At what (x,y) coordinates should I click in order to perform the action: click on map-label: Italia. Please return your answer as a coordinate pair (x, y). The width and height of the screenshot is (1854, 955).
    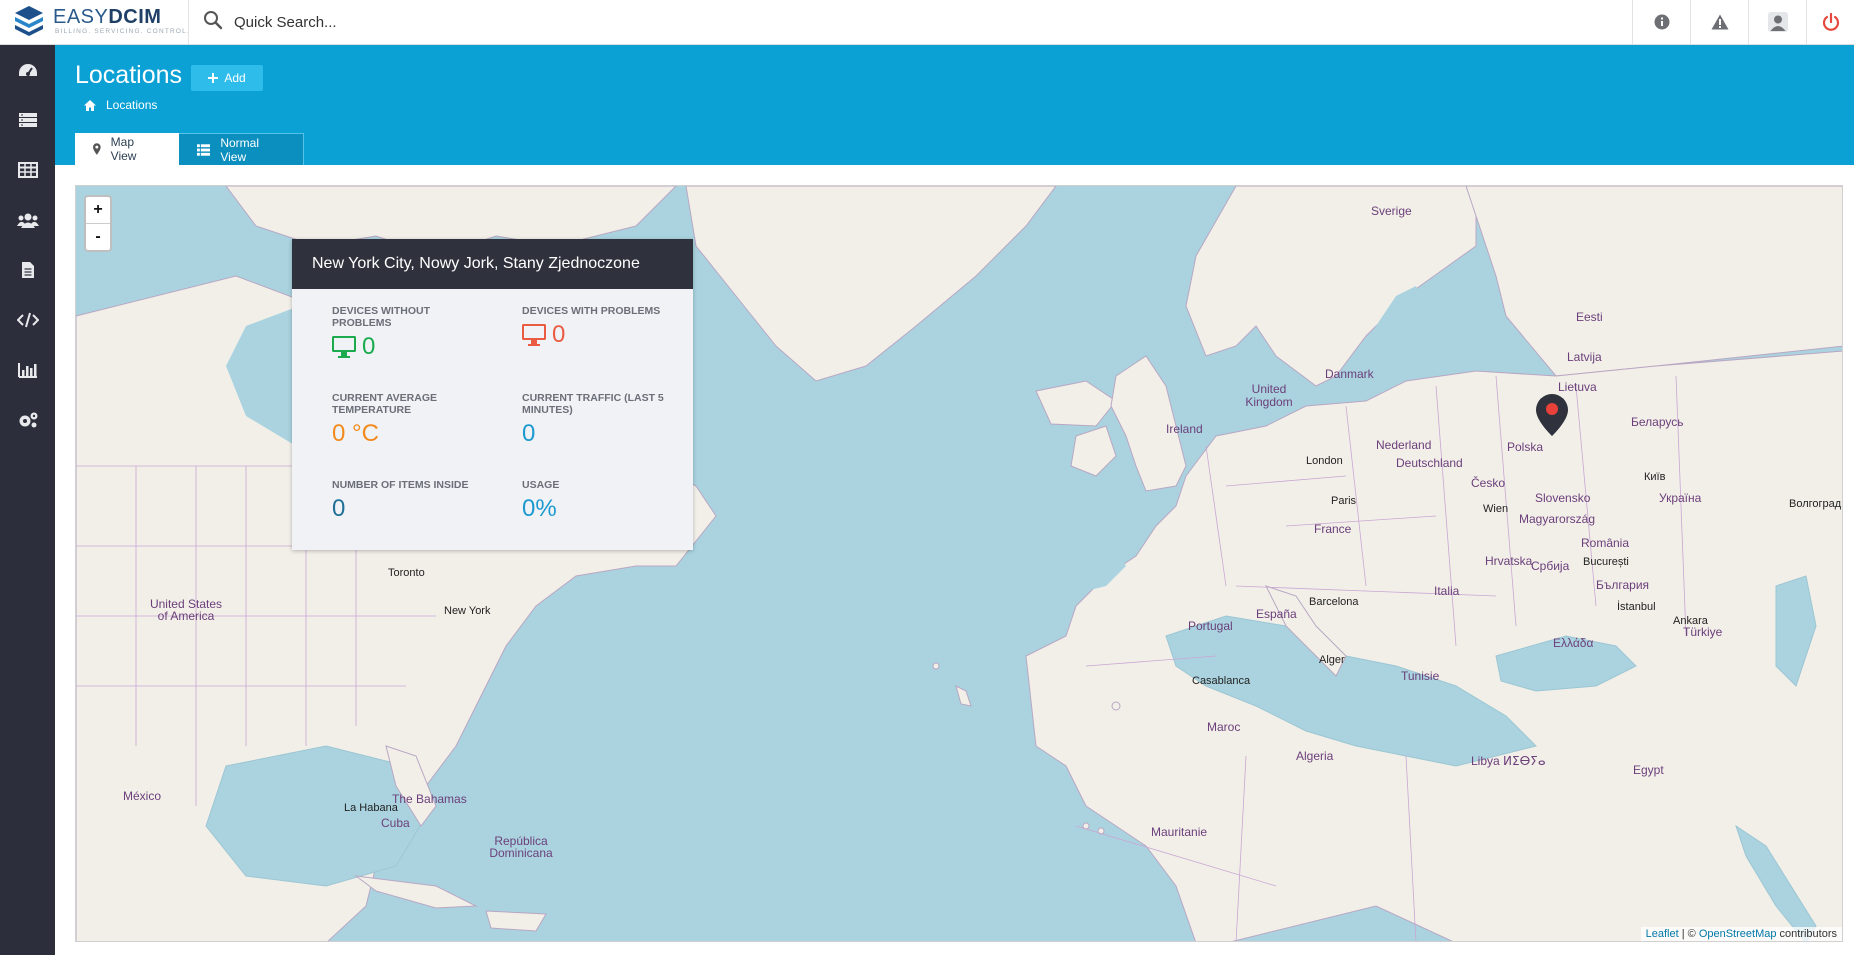
    Looking at the image, I should click on (1447, 591).